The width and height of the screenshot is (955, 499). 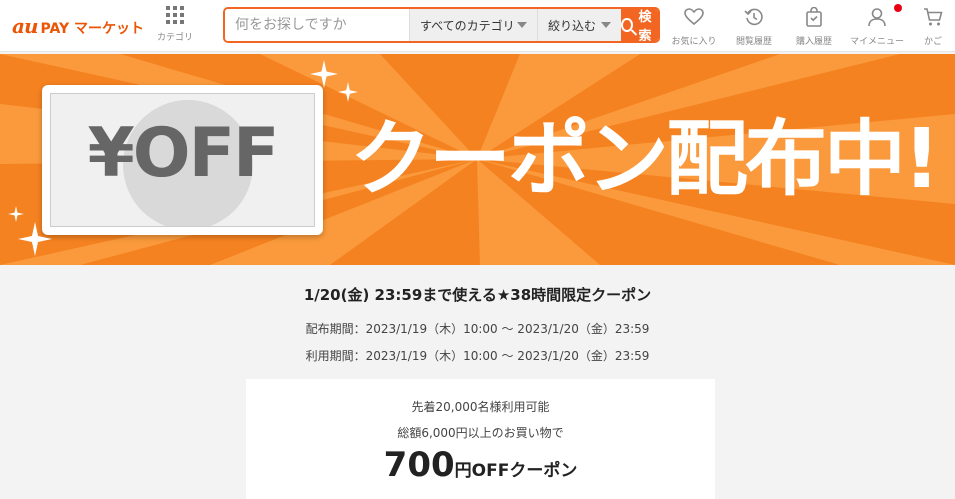 I want to click on history-icon, so click(x=754, y=17).